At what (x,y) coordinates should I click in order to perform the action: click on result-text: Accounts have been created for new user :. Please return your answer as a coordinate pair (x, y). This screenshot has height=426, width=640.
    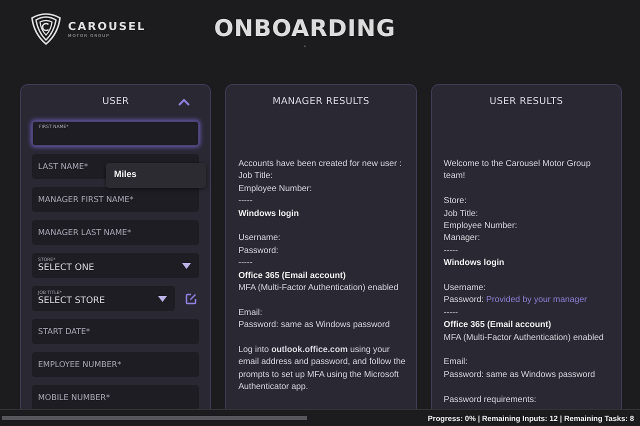
    Looking at the image, I should click on (320, 163).